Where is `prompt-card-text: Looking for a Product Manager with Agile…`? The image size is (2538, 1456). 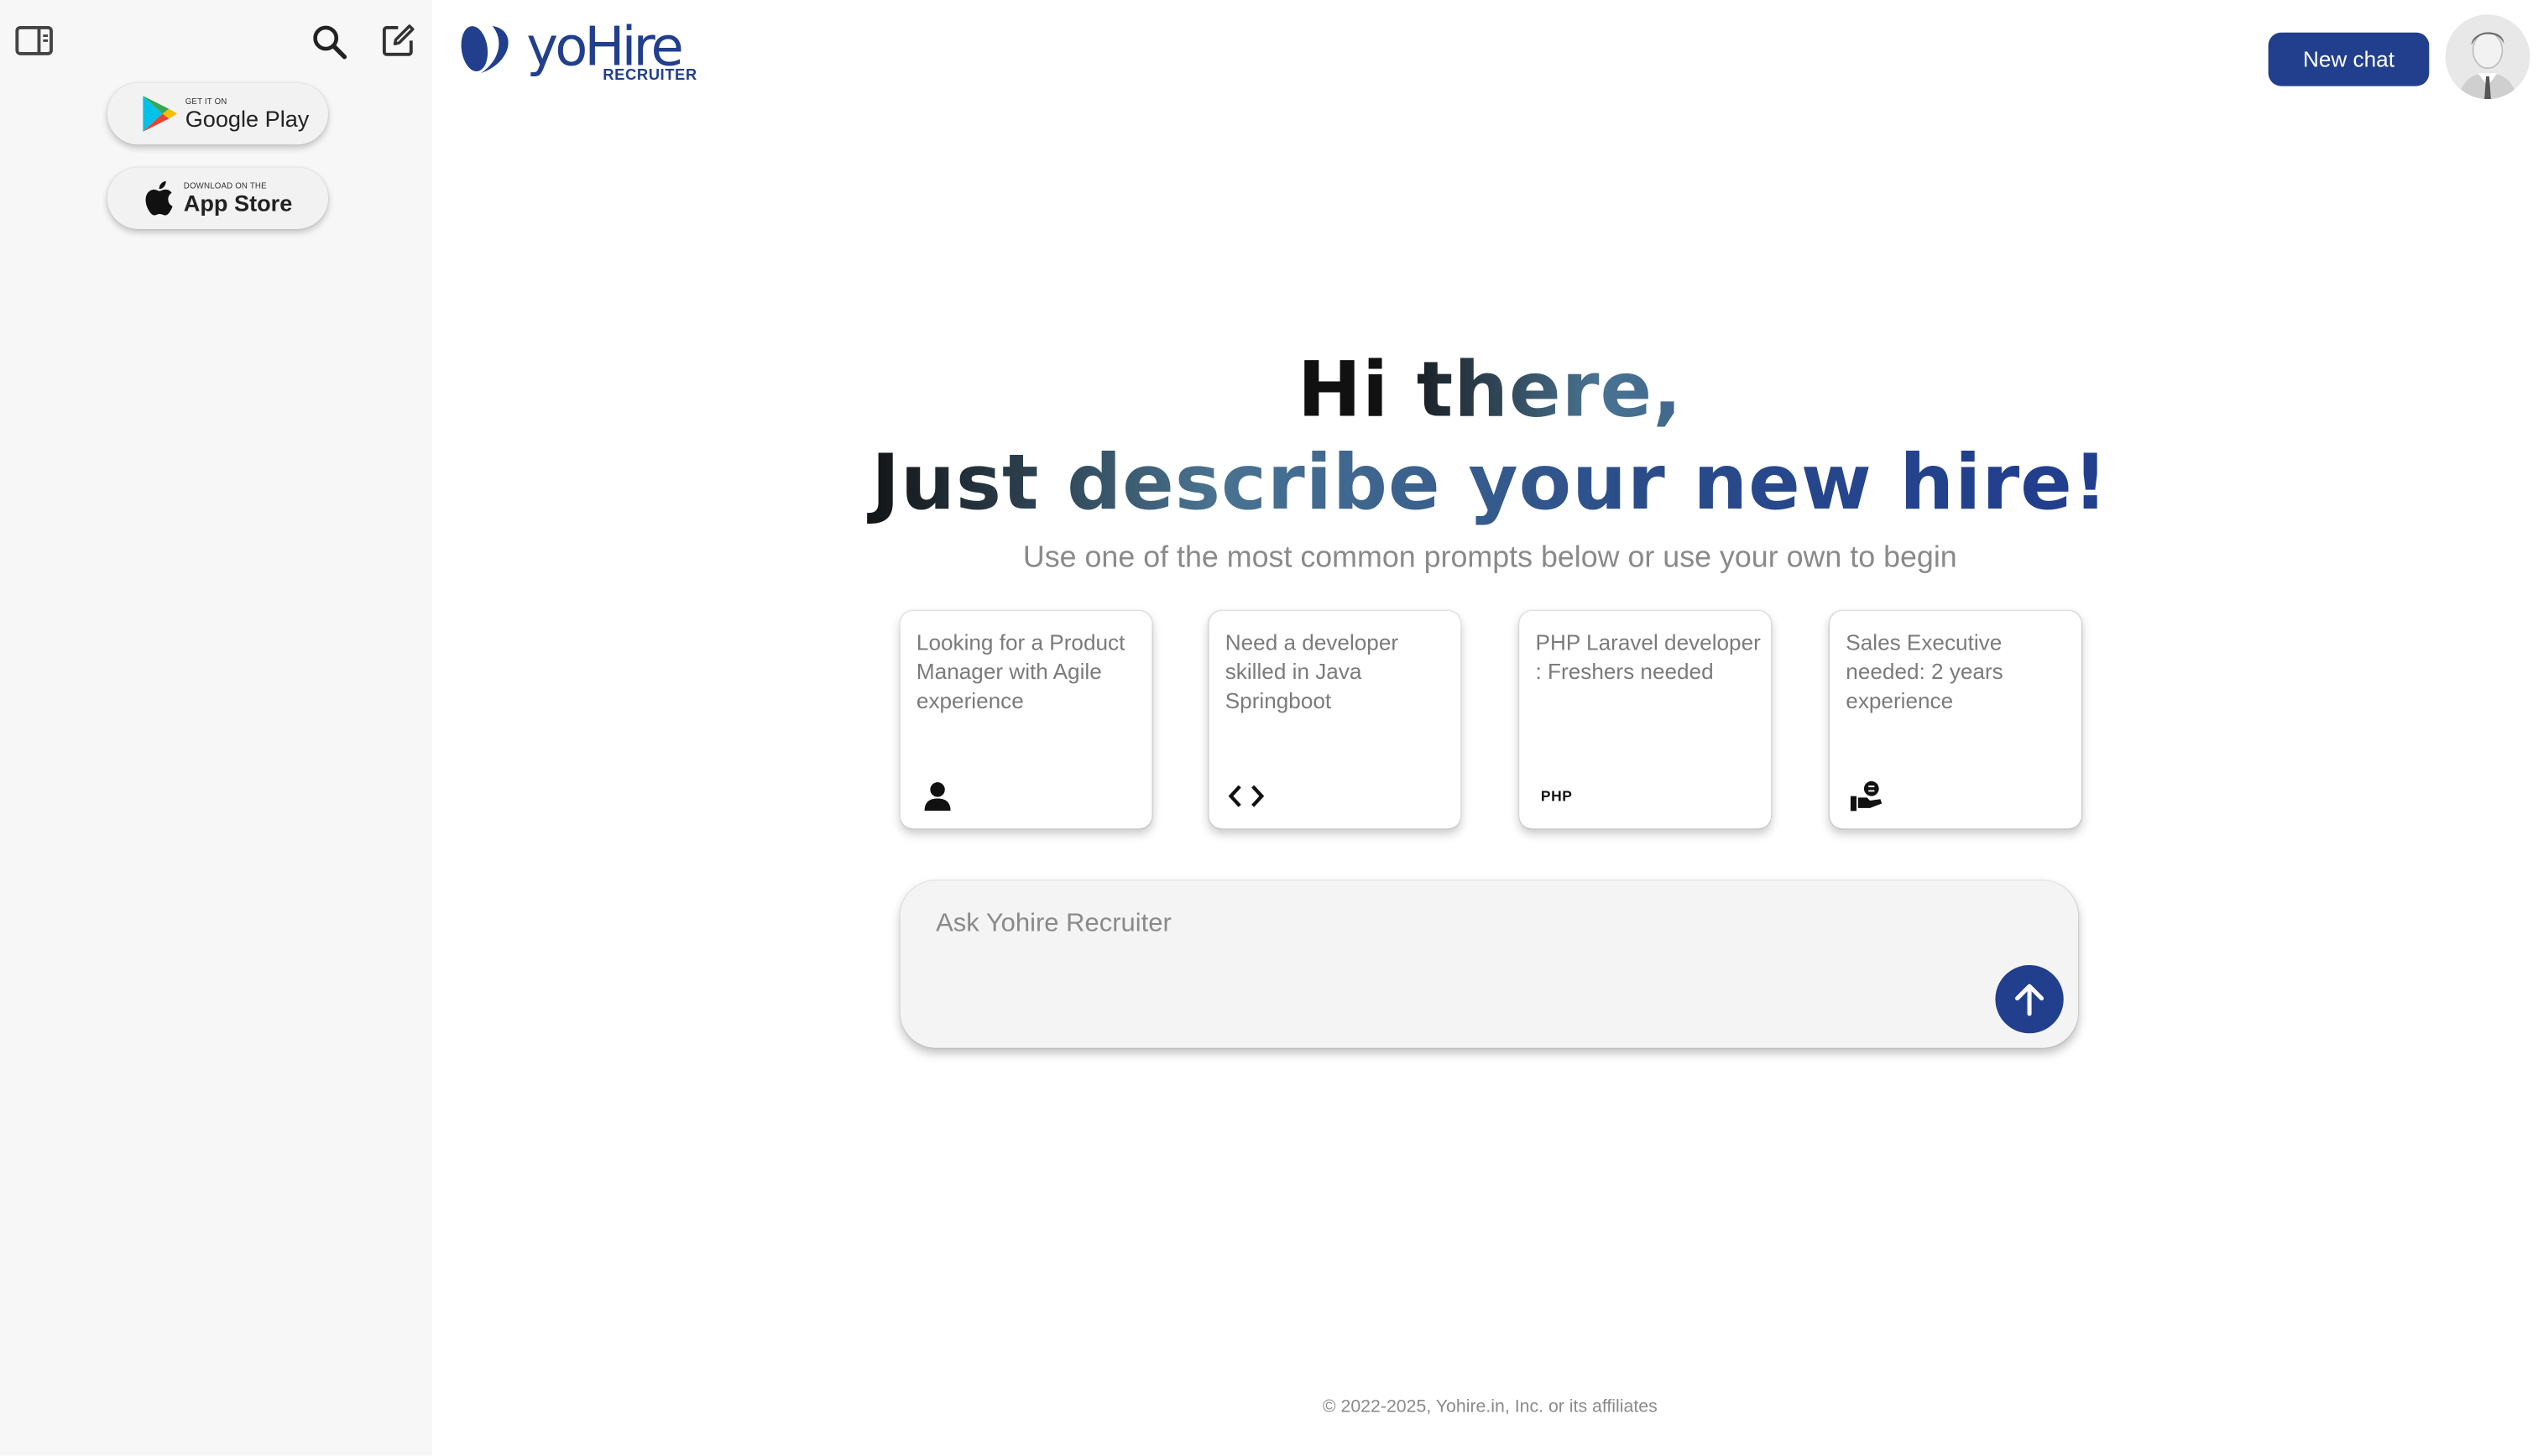
prompt-card-text: Looking for a Product Manager with Agile… is located at coordinates (1020, 671).